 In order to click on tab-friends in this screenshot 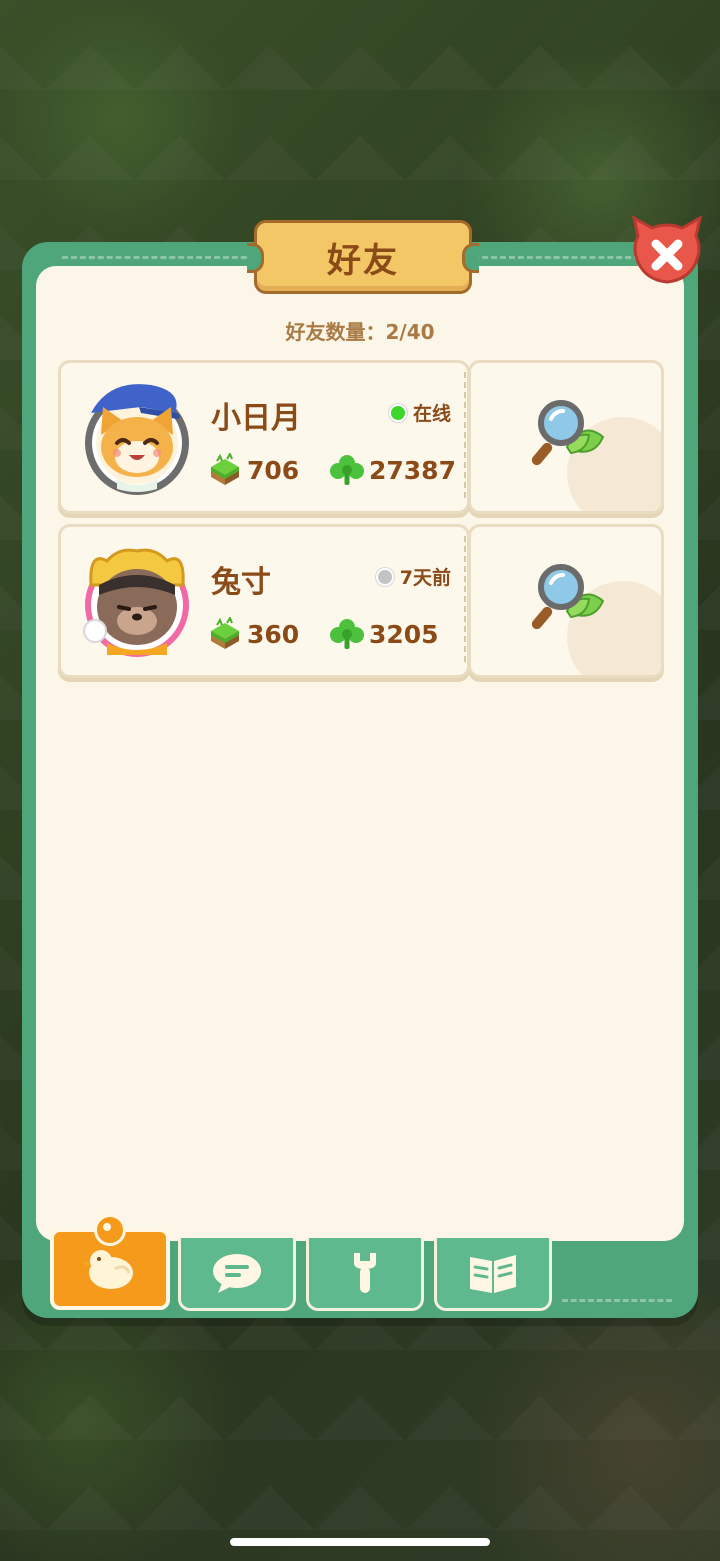, I will do `click(110, 1262)`.